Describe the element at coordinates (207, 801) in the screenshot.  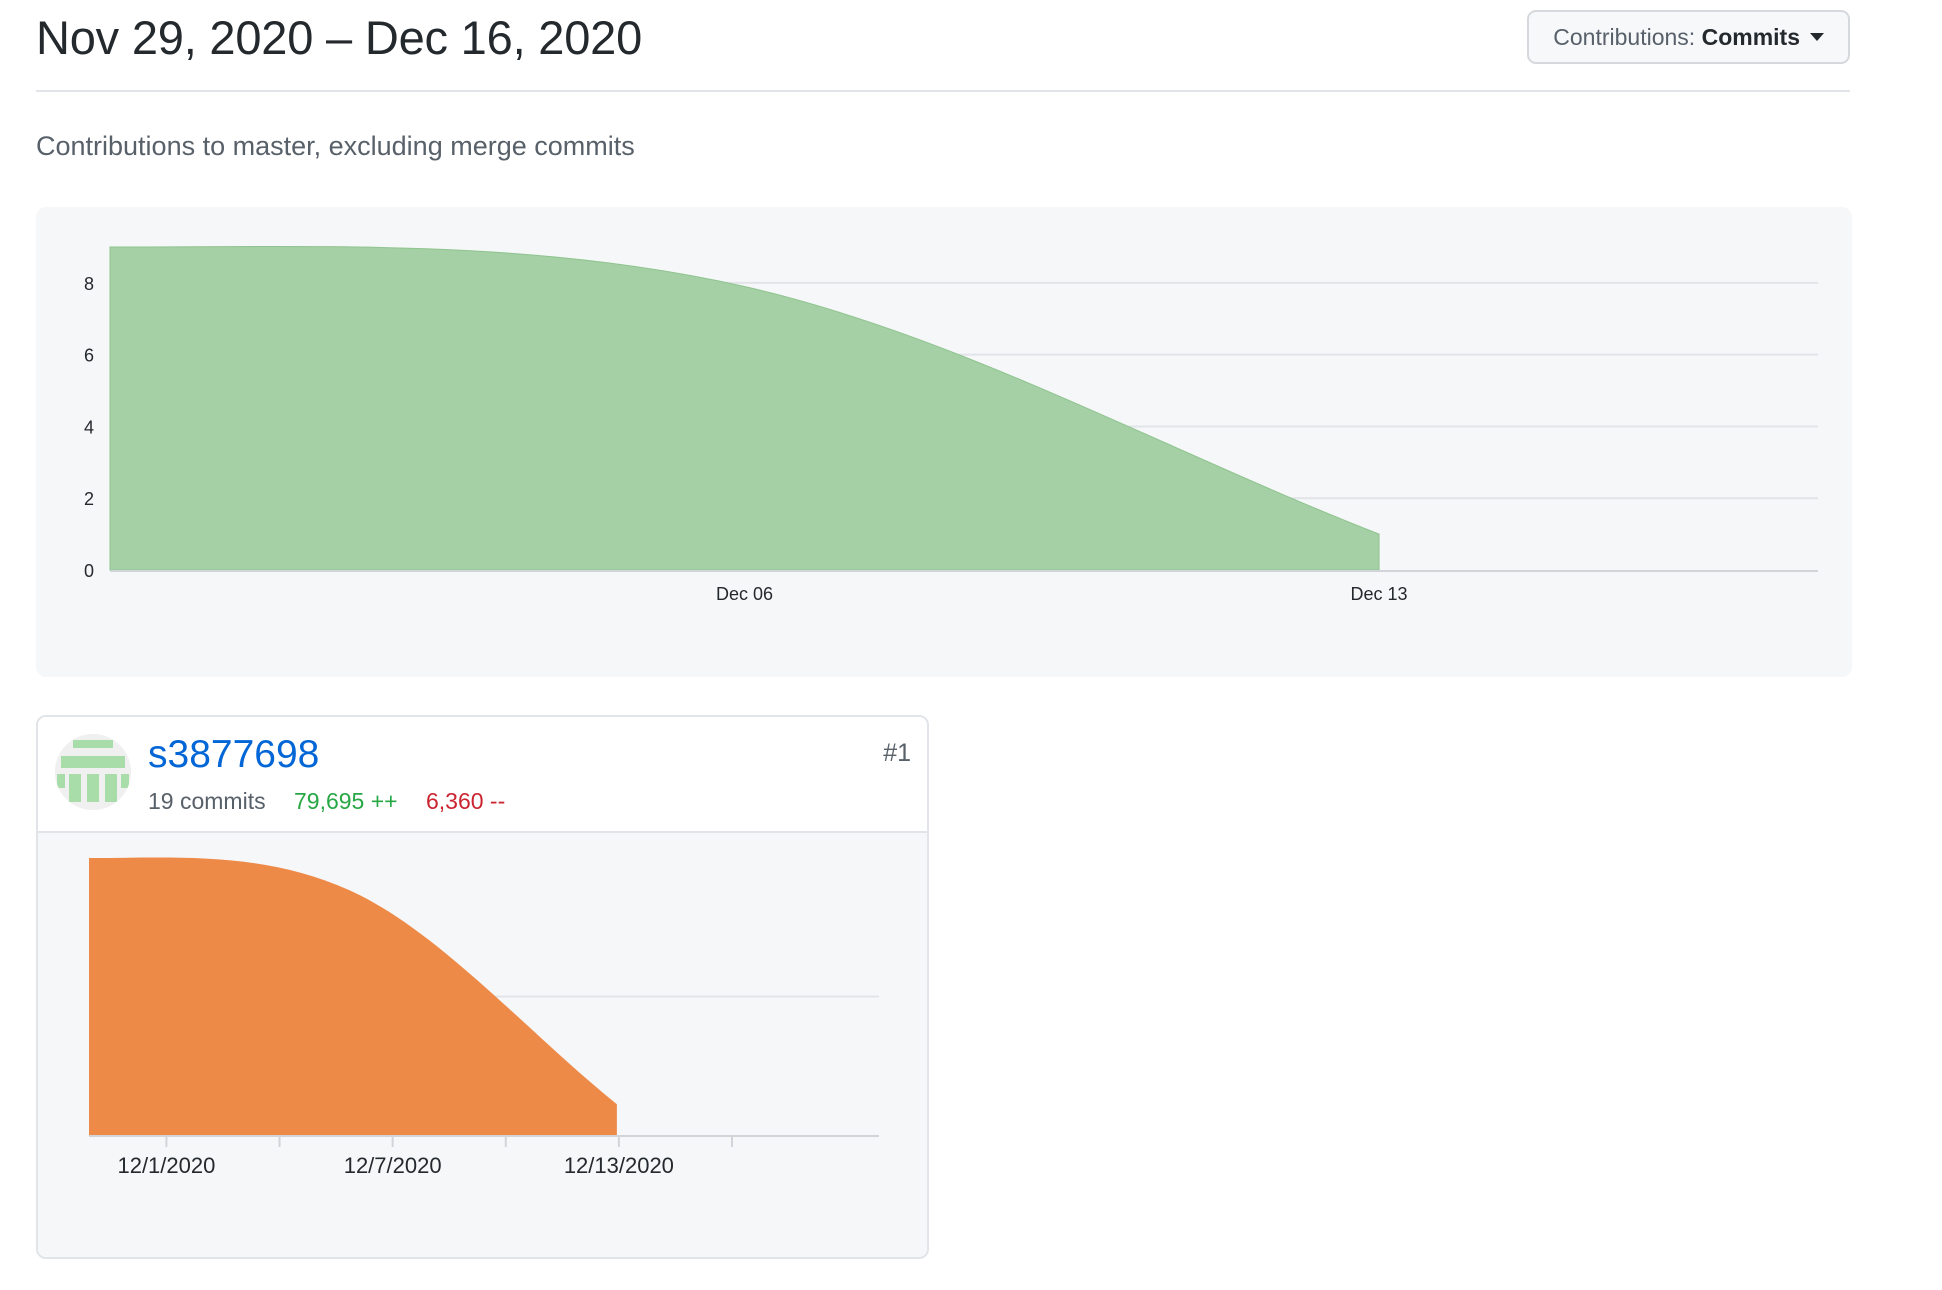
I see `commit-count: 19 commits` at that location.